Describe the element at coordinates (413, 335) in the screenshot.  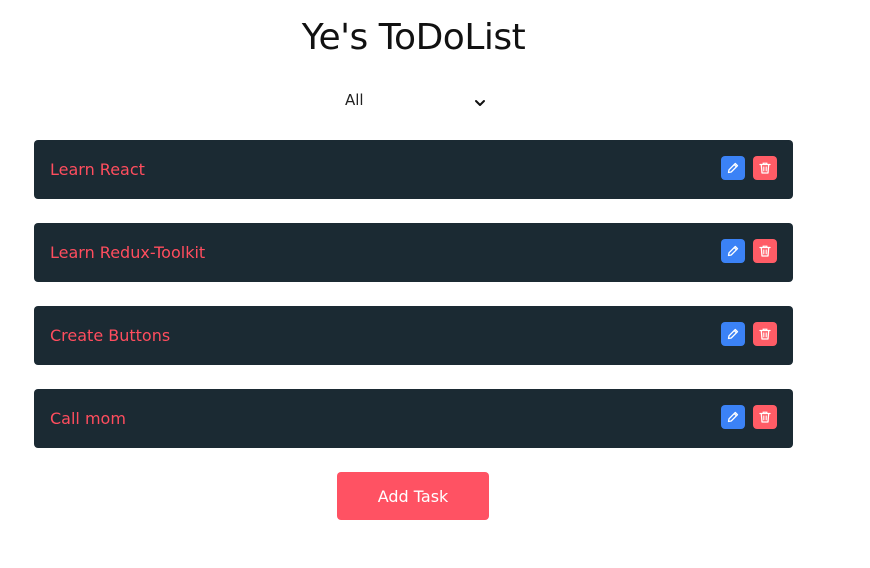
I see `task-item: Create Buttons` at that location.